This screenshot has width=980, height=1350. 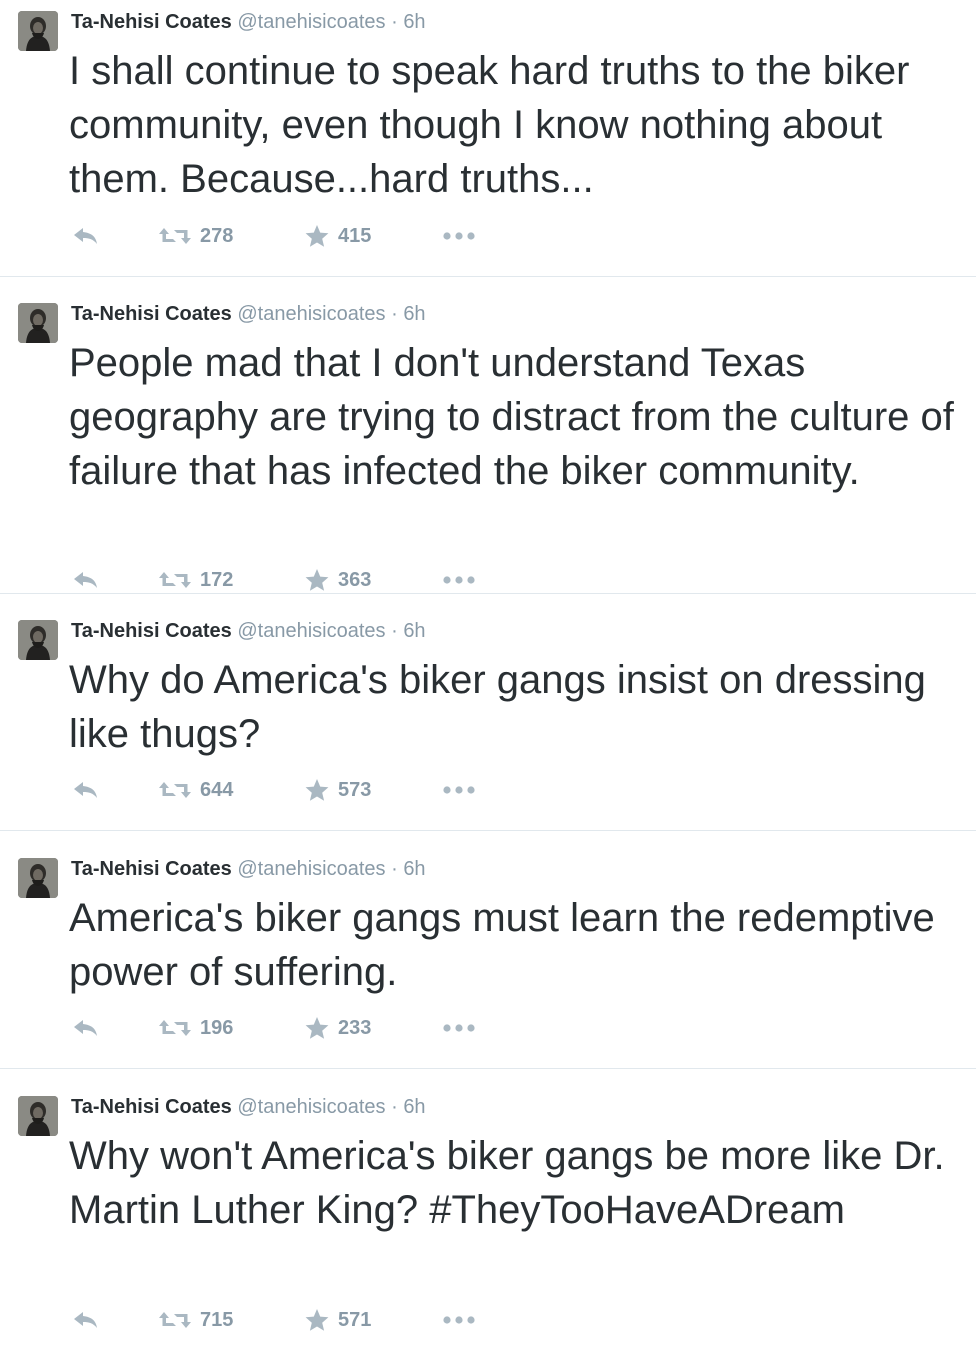 I want to click on retweet-count: 278, so click(x=217, y=235).